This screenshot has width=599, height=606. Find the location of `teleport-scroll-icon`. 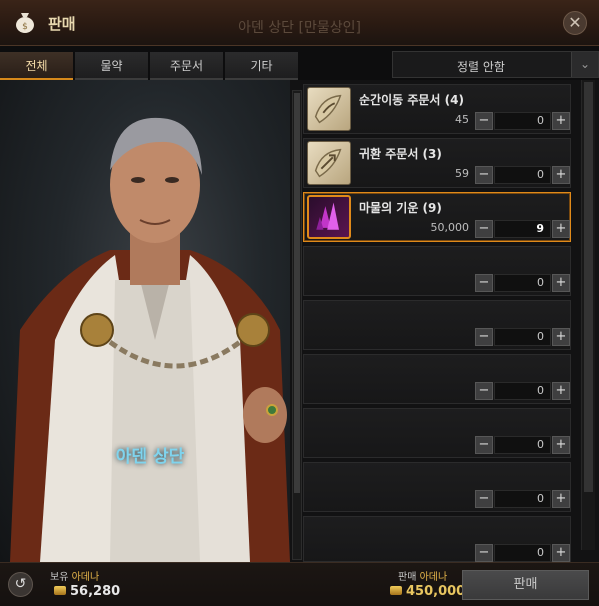

teleport-scroll-icon is located at coordinates (329, 109).